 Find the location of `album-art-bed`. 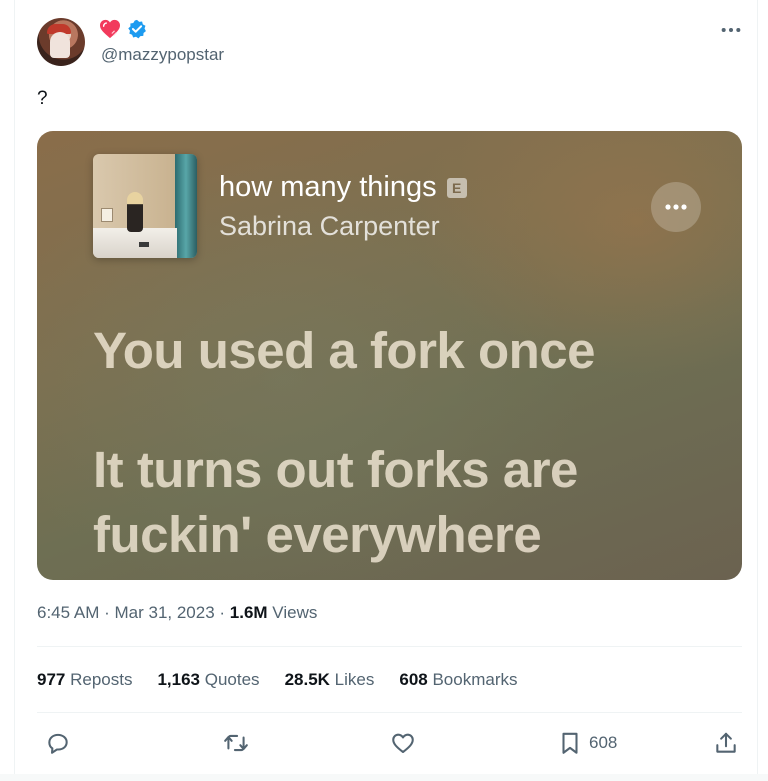

album-art-bed is located at coordinates (135, 243).